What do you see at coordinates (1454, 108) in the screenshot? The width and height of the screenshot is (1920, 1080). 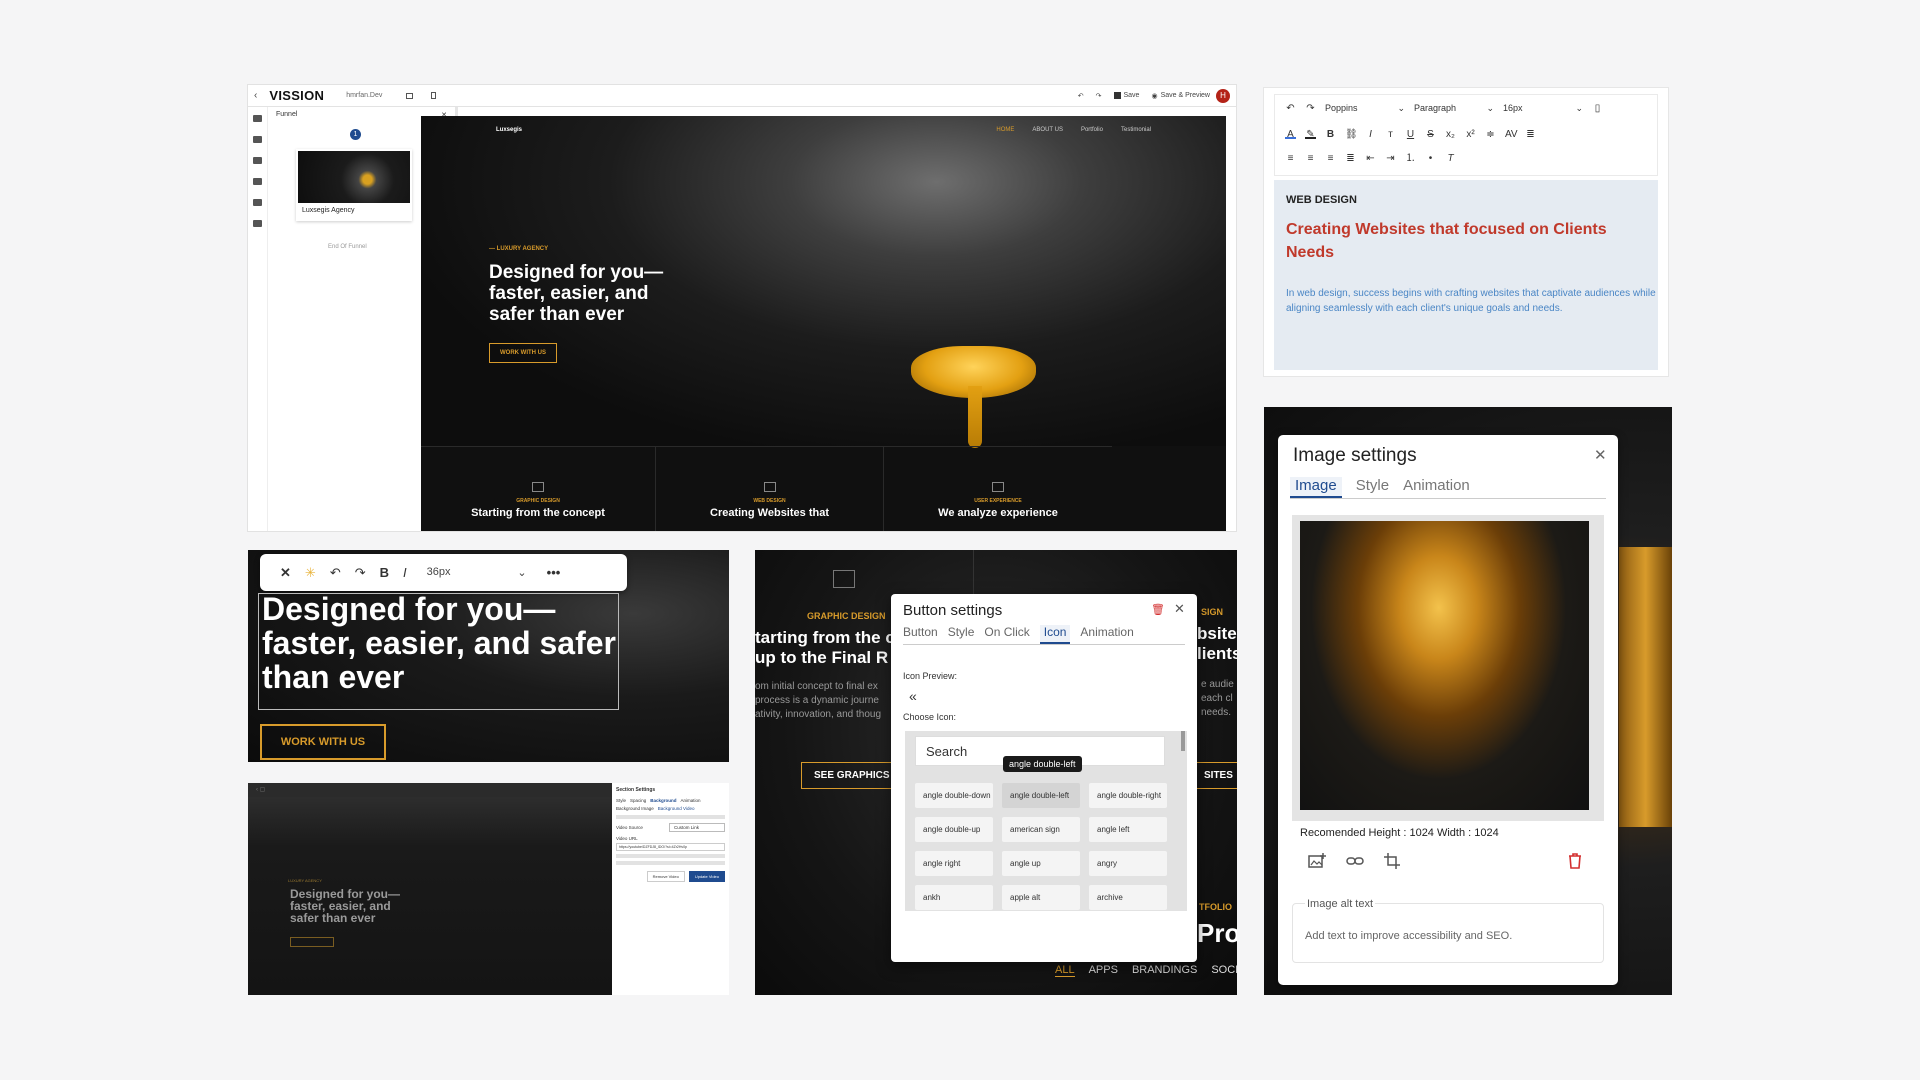 I see `block-type-select: Paragraph ⌄` at bounding box center [1454, 108].